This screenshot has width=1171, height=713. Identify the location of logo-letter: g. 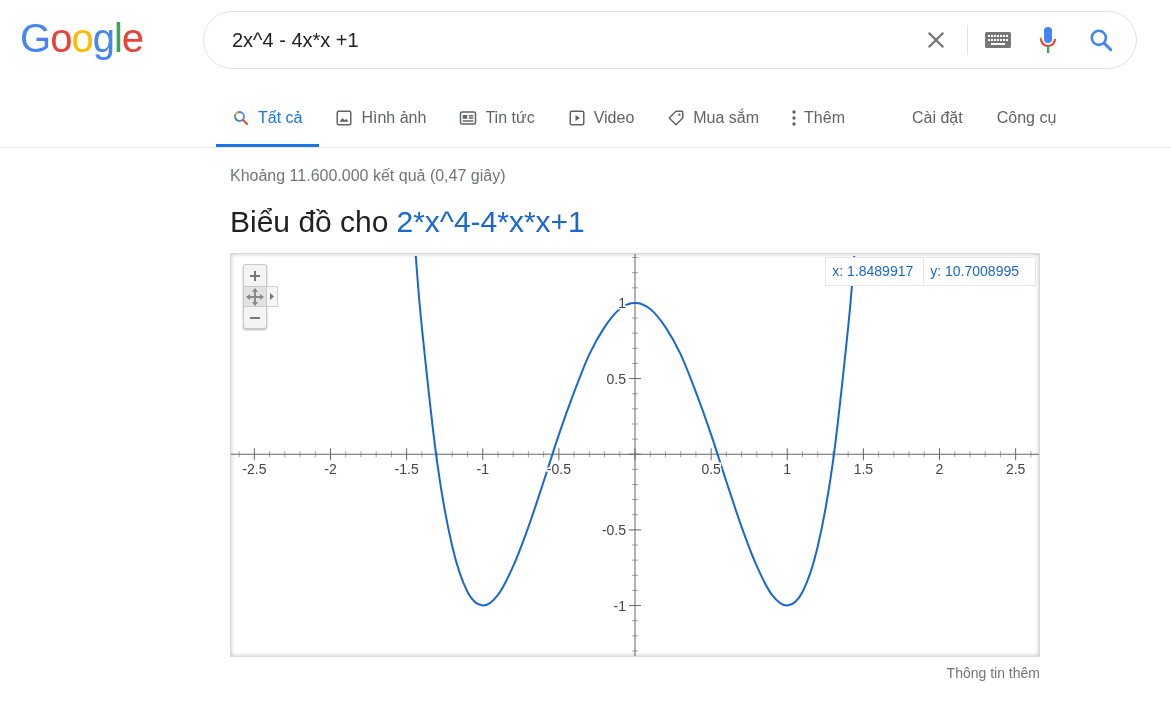
(103, 38).